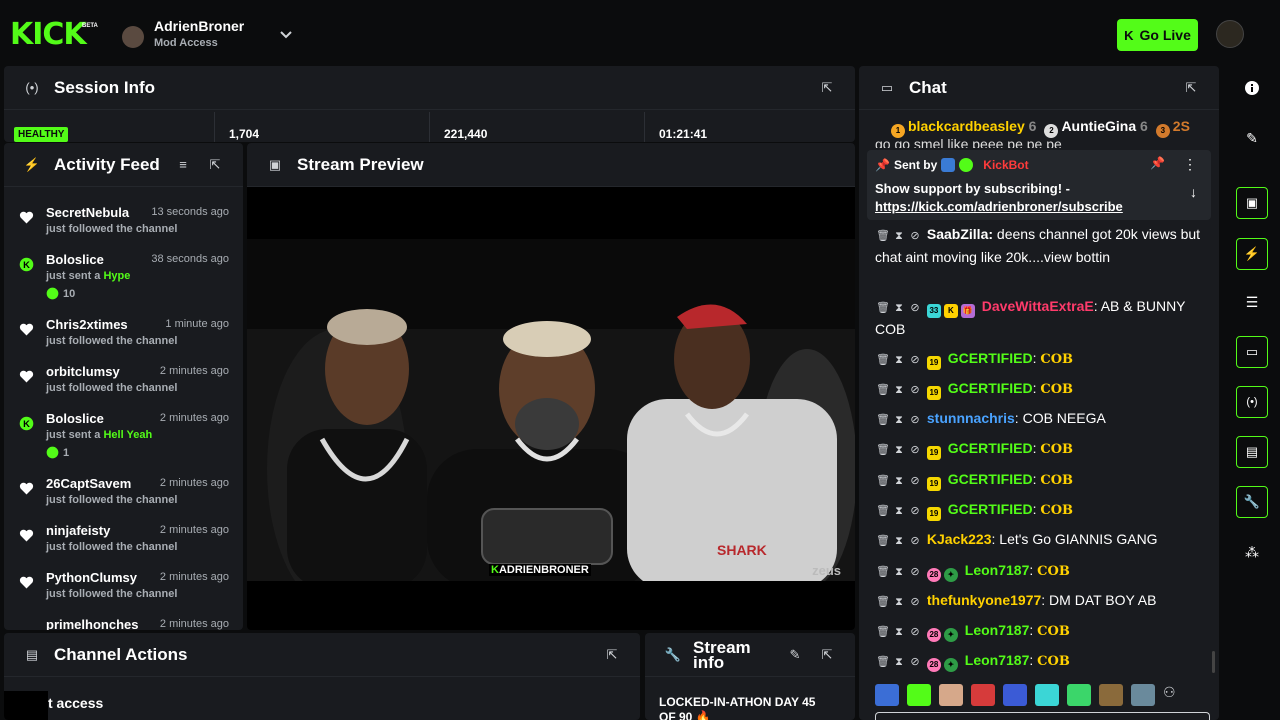 This screenshot has height=720, width=1280. I want to click on panel-title: Stream Preview, so click(360, 164).